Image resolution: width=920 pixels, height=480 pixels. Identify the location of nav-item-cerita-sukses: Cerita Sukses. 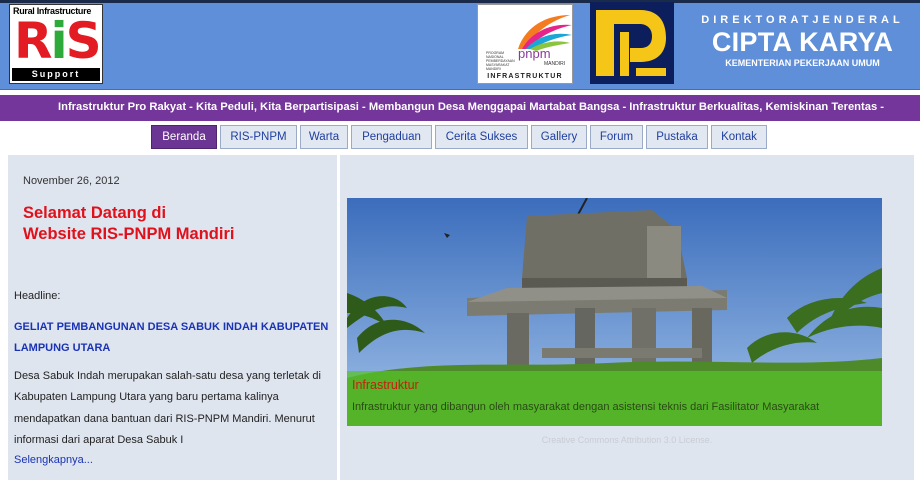
(481, 137).